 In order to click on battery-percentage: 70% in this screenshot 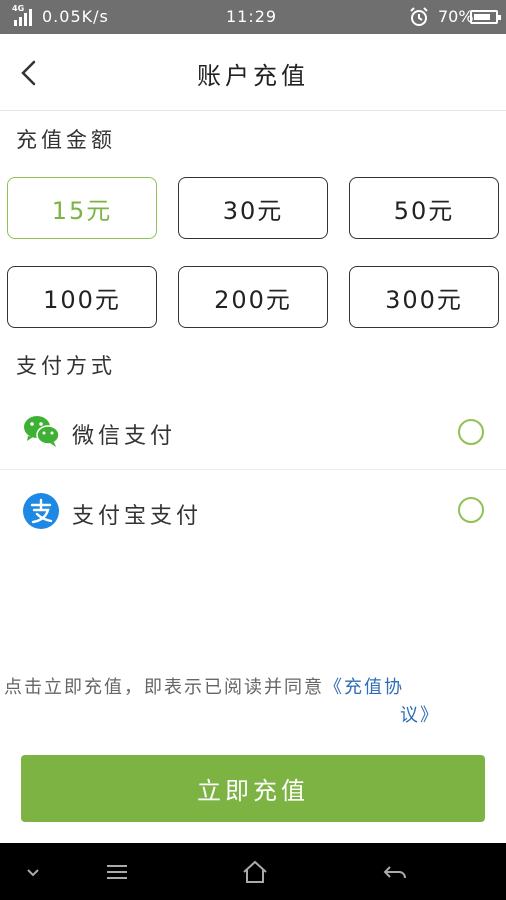, I will do `click(456, 16)`.